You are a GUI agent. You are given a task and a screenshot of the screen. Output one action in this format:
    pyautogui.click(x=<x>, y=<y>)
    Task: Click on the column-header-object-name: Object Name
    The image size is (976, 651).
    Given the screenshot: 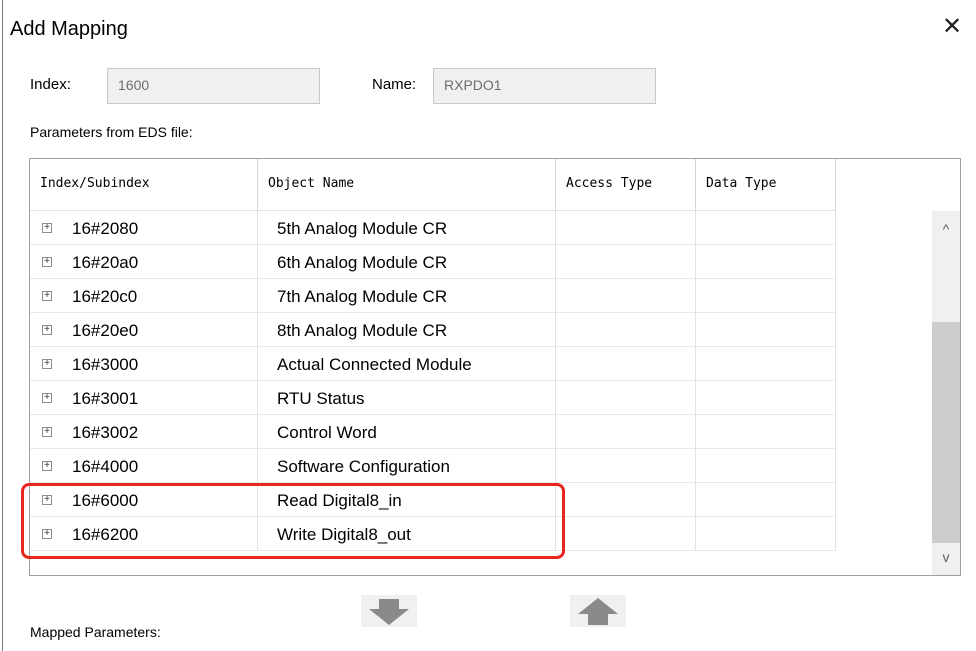 What is the action you would take?
    pyautogui.click(x=407, y=185)
    